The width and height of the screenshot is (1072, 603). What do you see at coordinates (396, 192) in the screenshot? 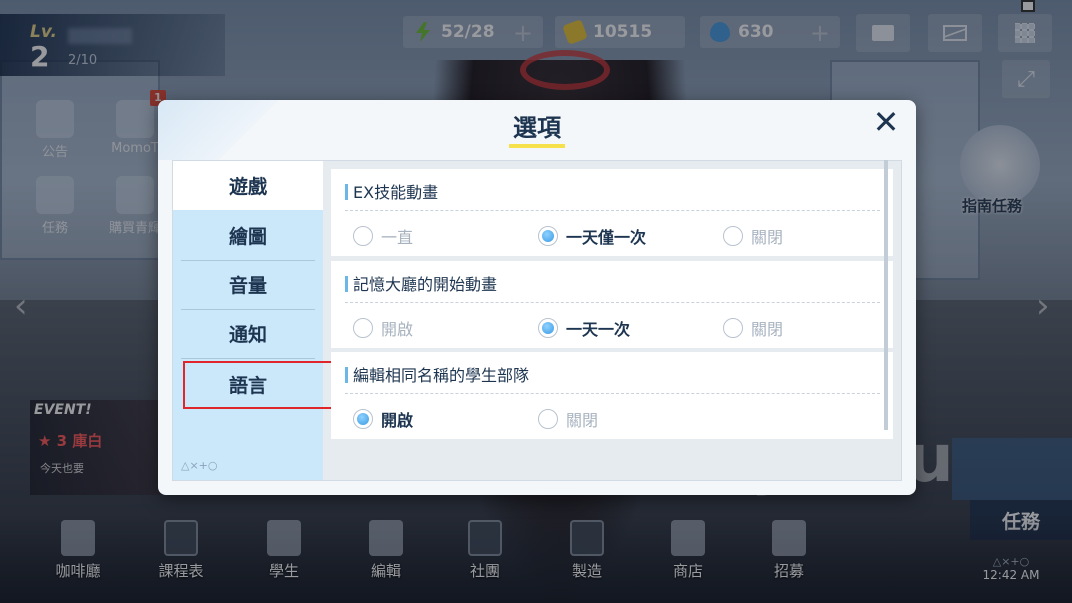
I see `option-heading-text: EX技能動畫` at bounding box center [396, 192].